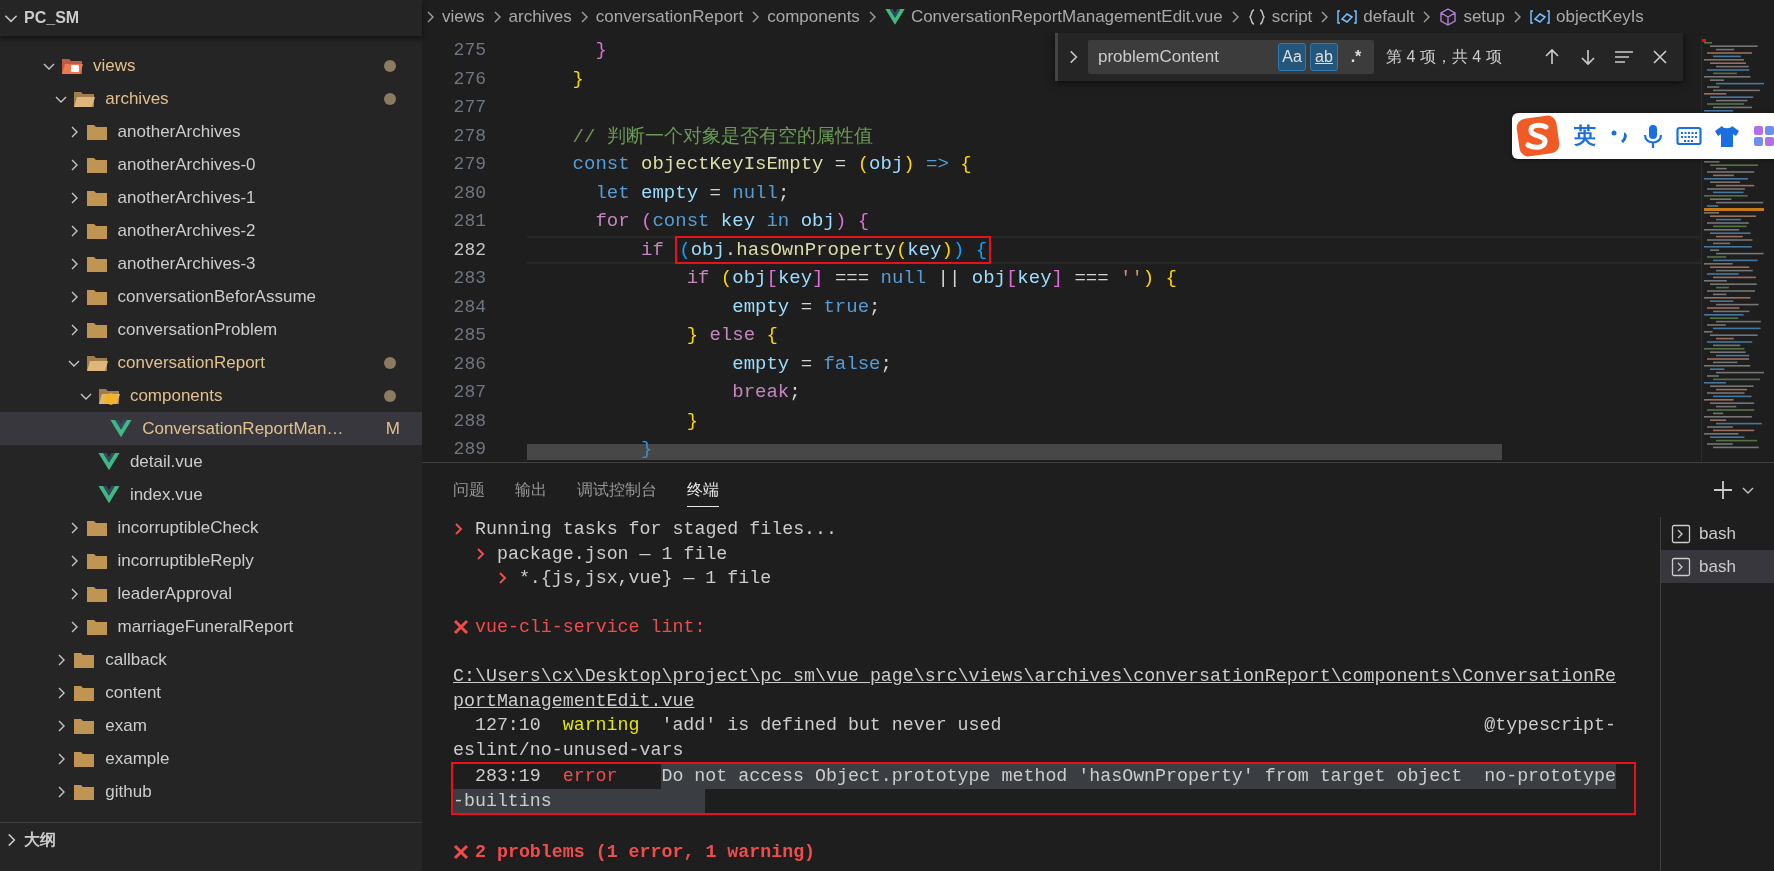 This screenshot has width=1774, height=871. I want to click on chevron-icon, so click(480, 553).